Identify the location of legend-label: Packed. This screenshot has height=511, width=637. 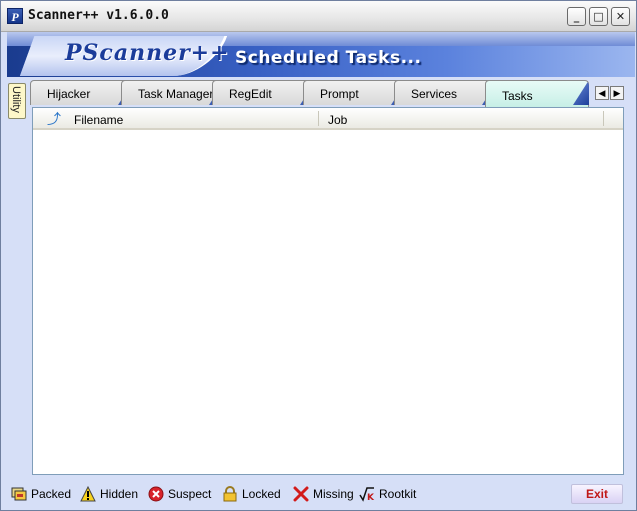
(51, 494).